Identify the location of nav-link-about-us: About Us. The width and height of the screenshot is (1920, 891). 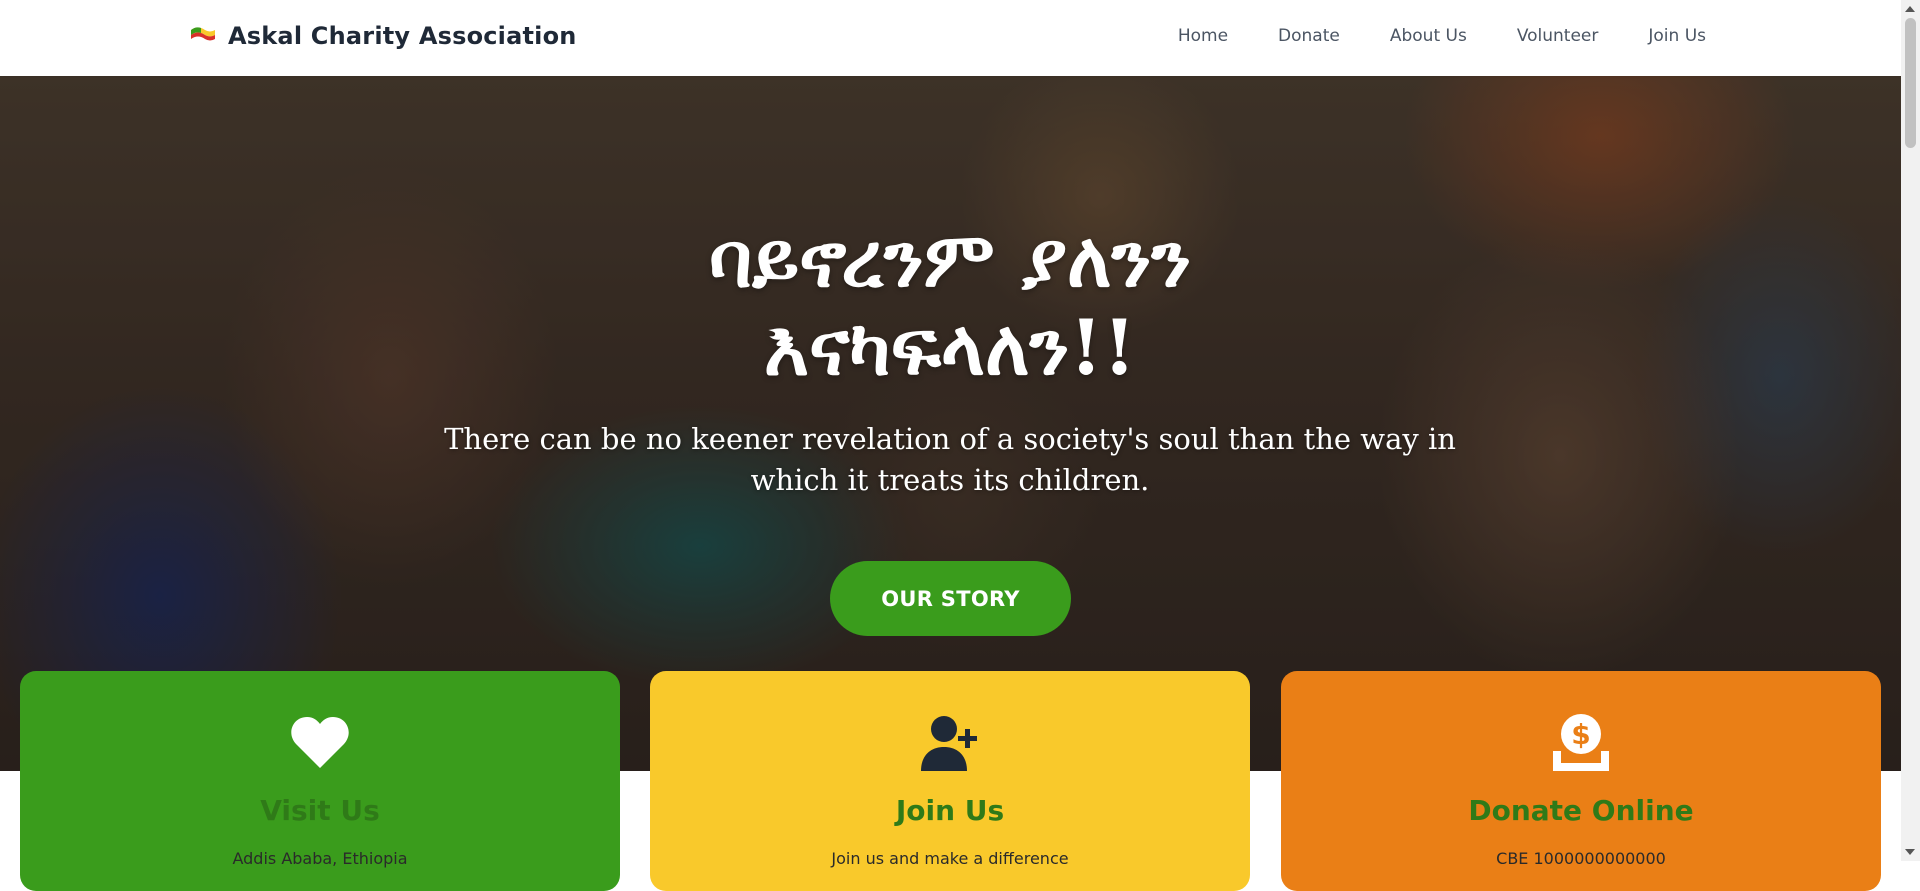
(1428, 36).